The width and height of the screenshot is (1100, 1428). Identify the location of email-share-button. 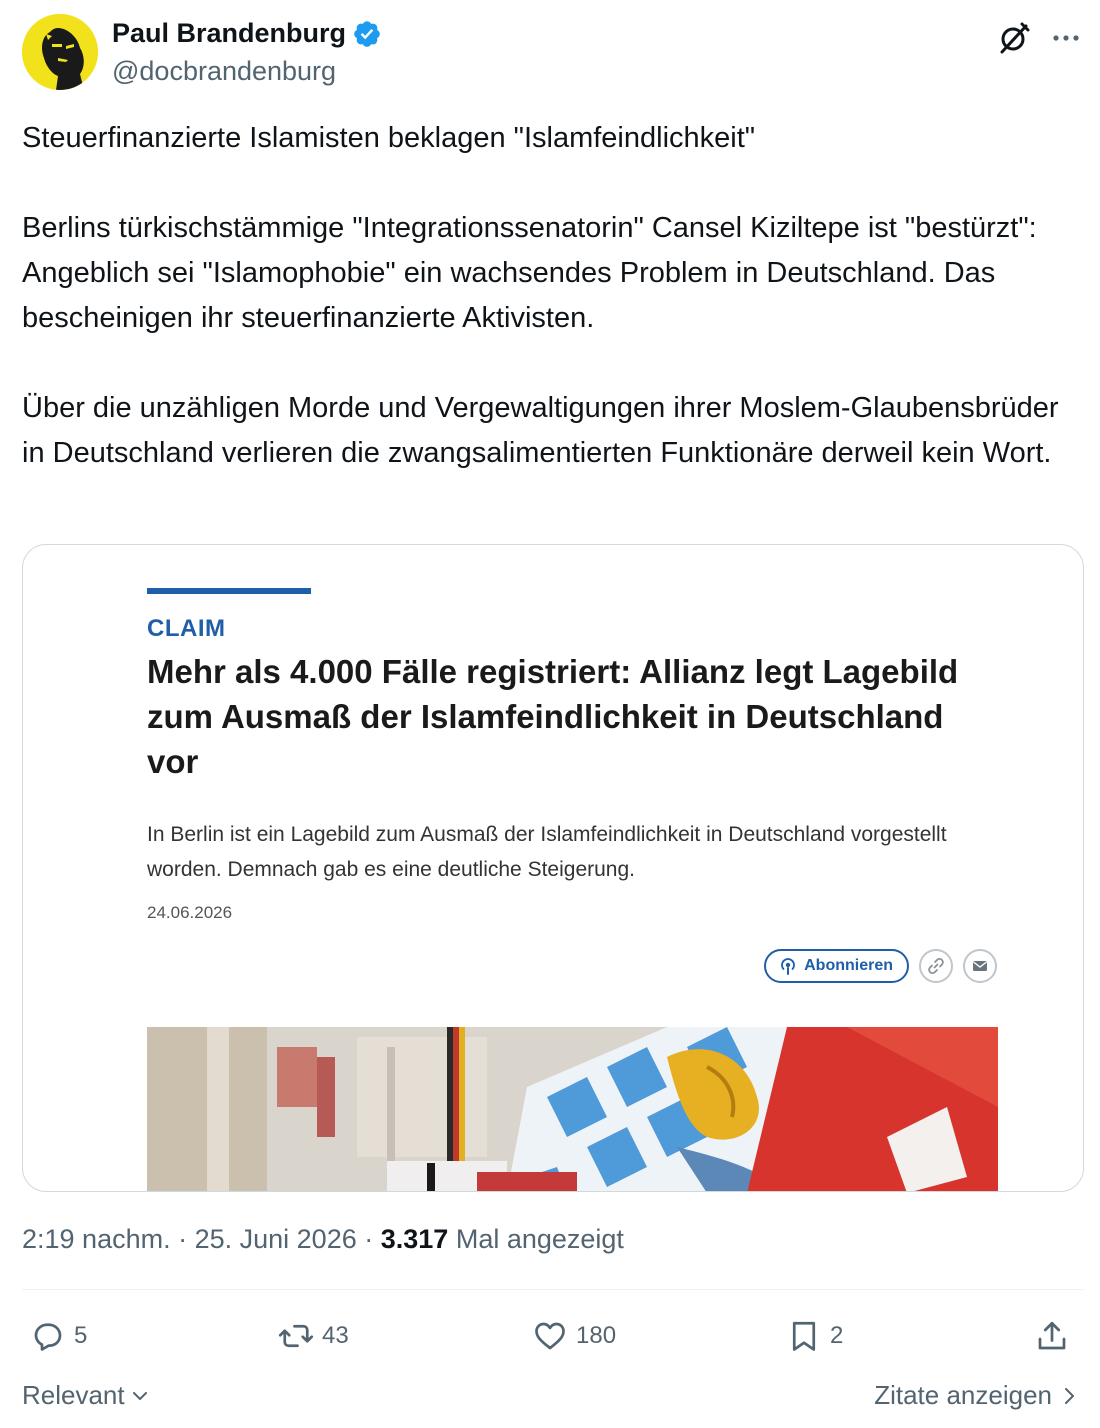
(980, 966).